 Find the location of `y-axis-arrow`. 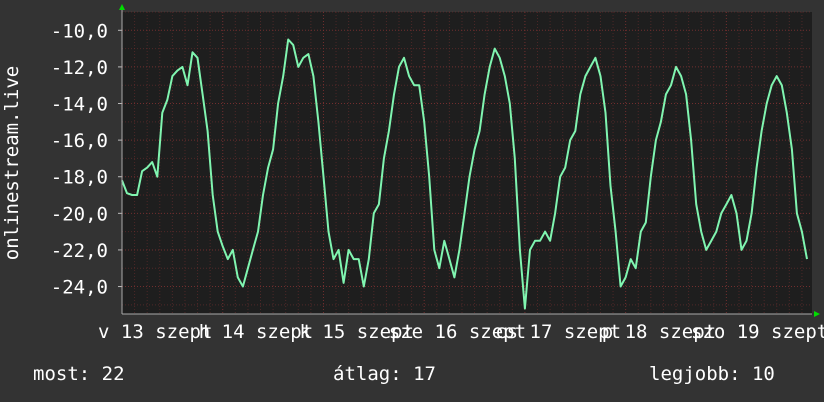

y-axis-arrow is located at coordinates (122, 7).